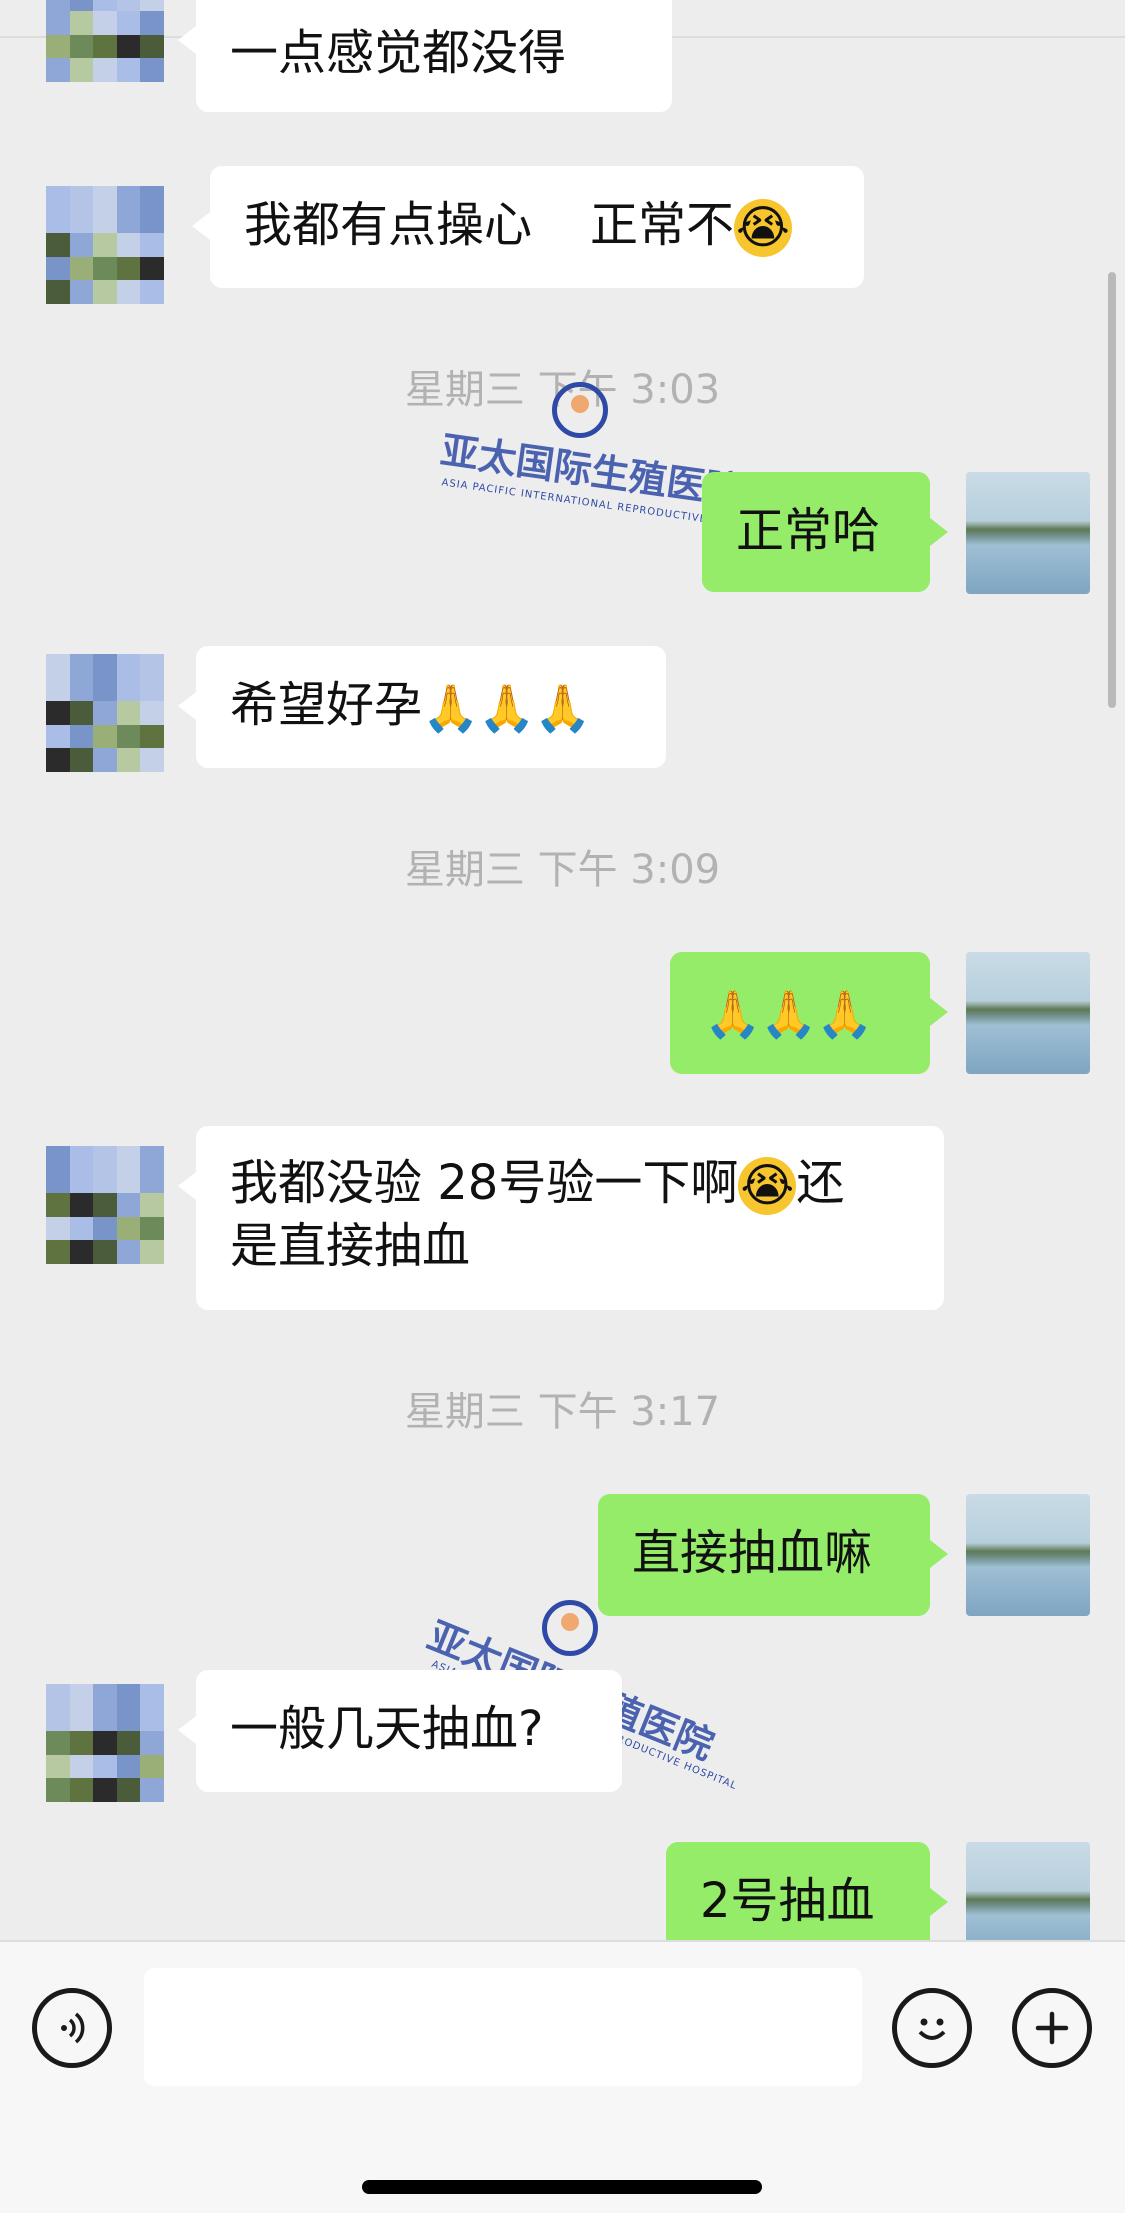  I want to click on incoming-message: 一点感觉都没得, so click(425, 56).